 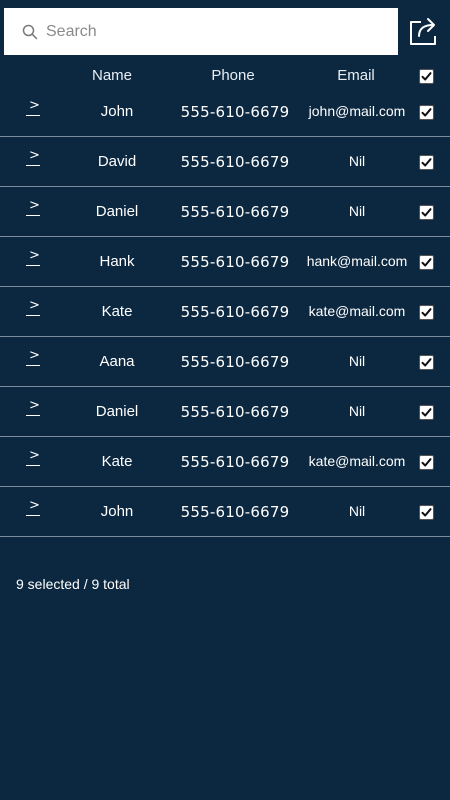 I want to click on table-row: > Aana 555-610-6679 Nil, so click(x=225, y=362).